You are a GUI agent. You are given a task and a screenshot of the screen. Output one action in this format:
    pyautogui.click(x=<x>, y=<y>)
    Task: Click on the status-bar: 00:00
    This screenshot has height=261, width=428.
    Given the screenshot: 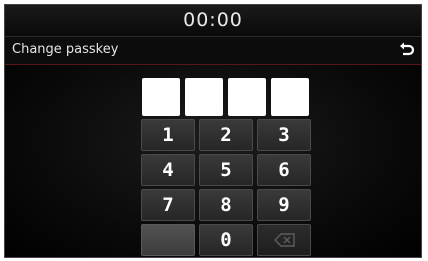 What is the action you would take?
    pyautogui.click(x=213, y=21)
    